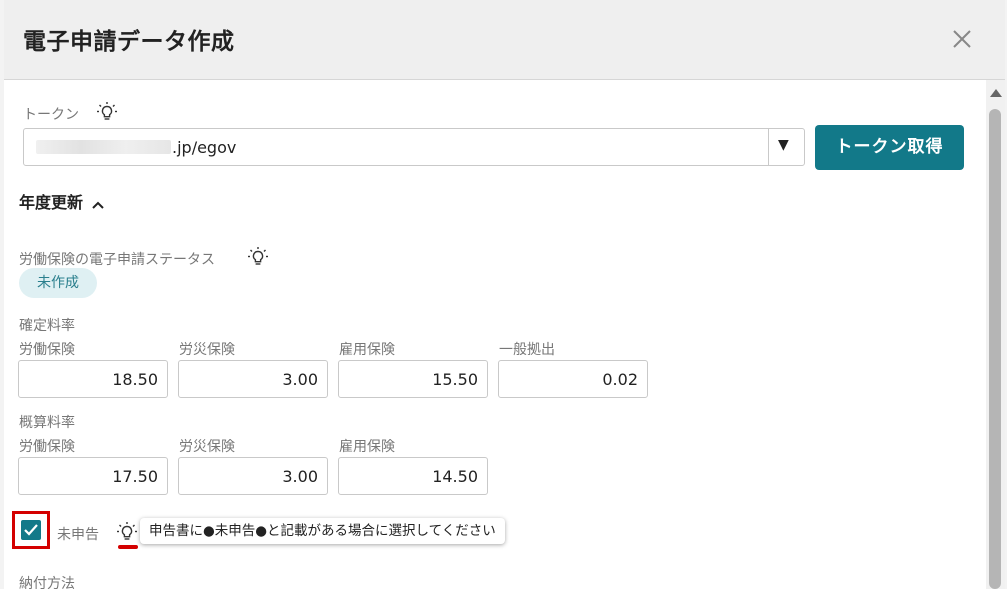  What do you see at coordinates (51, 202) in the screenshot?
I see `annual-update-label: 年度更新` at bounding box center [51, 202].